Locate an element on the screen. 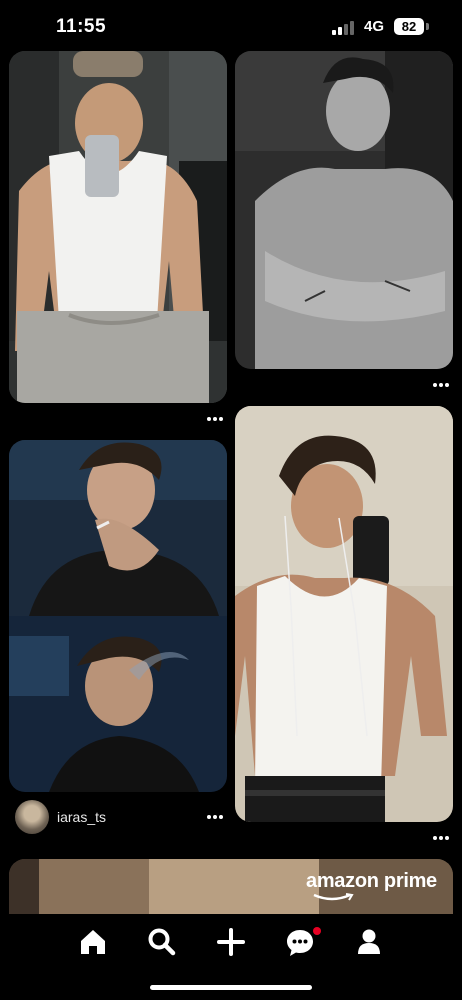 The image size is (462, 1000). status-bar: 11:55 4G 82 is located at coordinates (231, 25).